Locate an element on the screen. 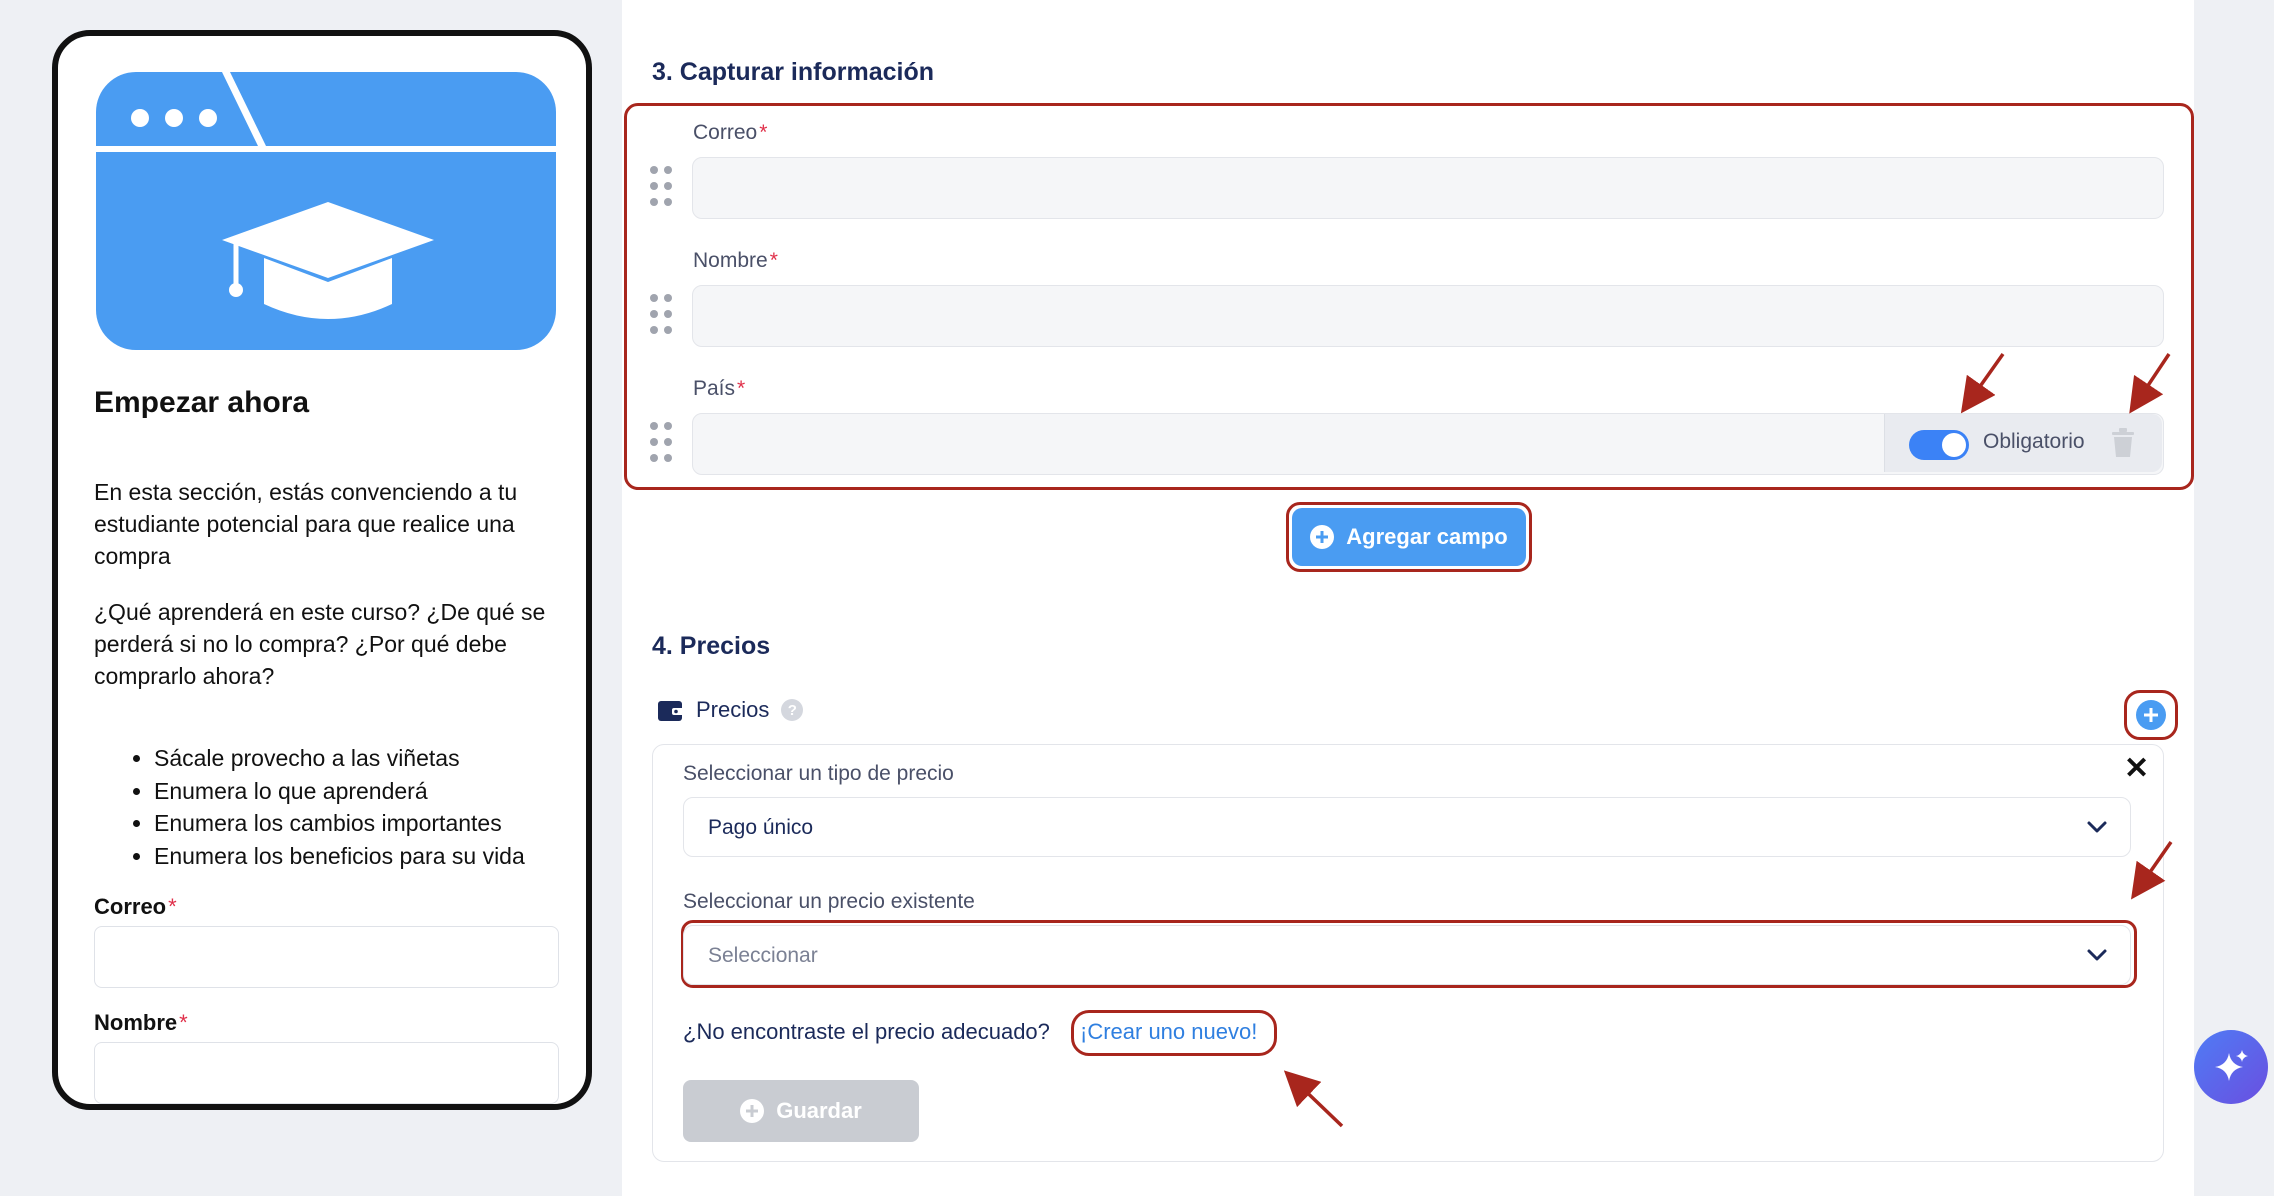  capture-section-title: 3. Capturar información is located at coordinates (793, 72).